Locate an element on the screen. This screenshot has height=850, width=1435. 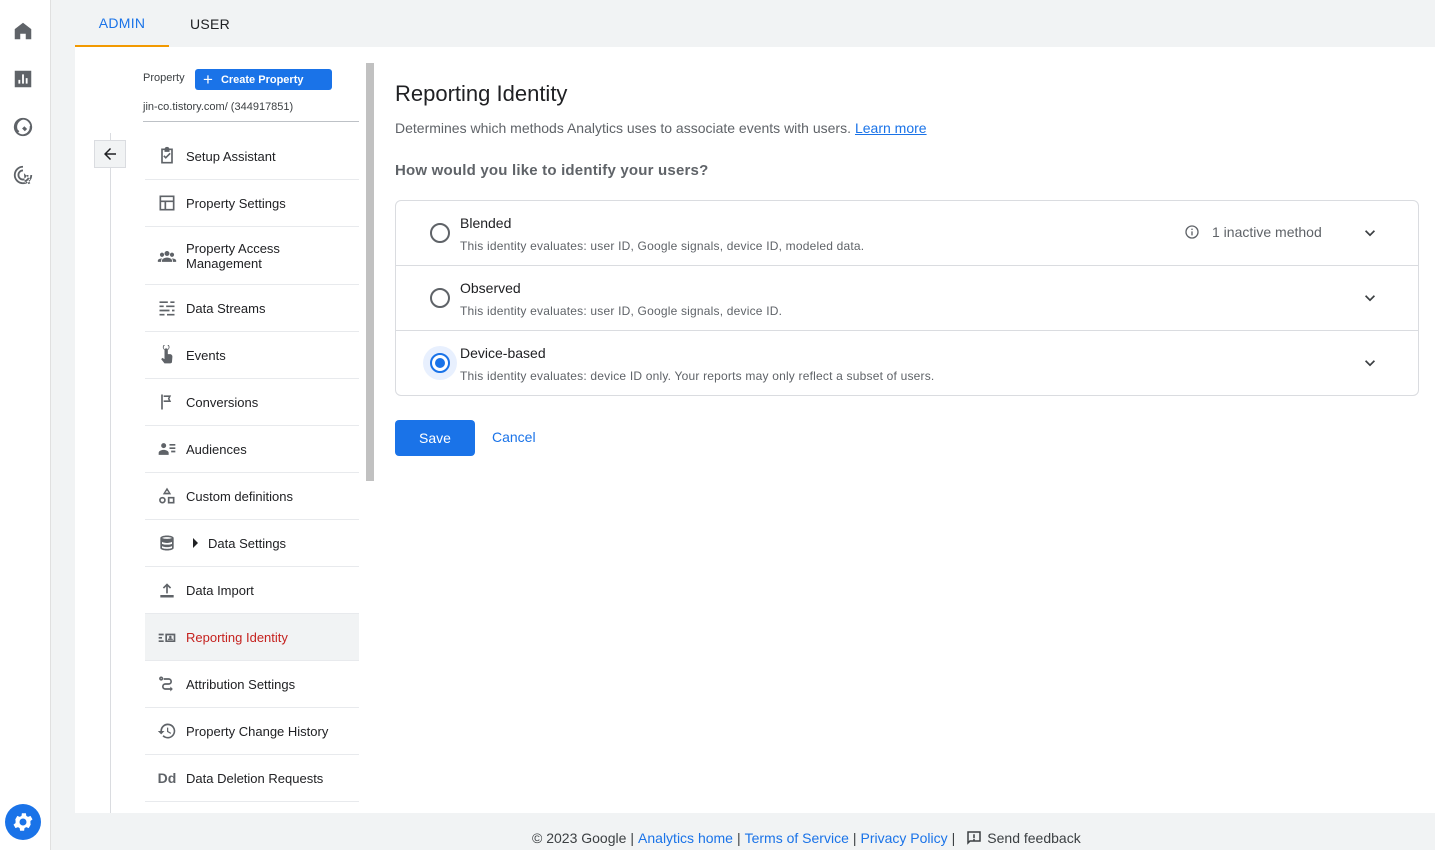
option-title: Blended is located at coordinates (486, 223).